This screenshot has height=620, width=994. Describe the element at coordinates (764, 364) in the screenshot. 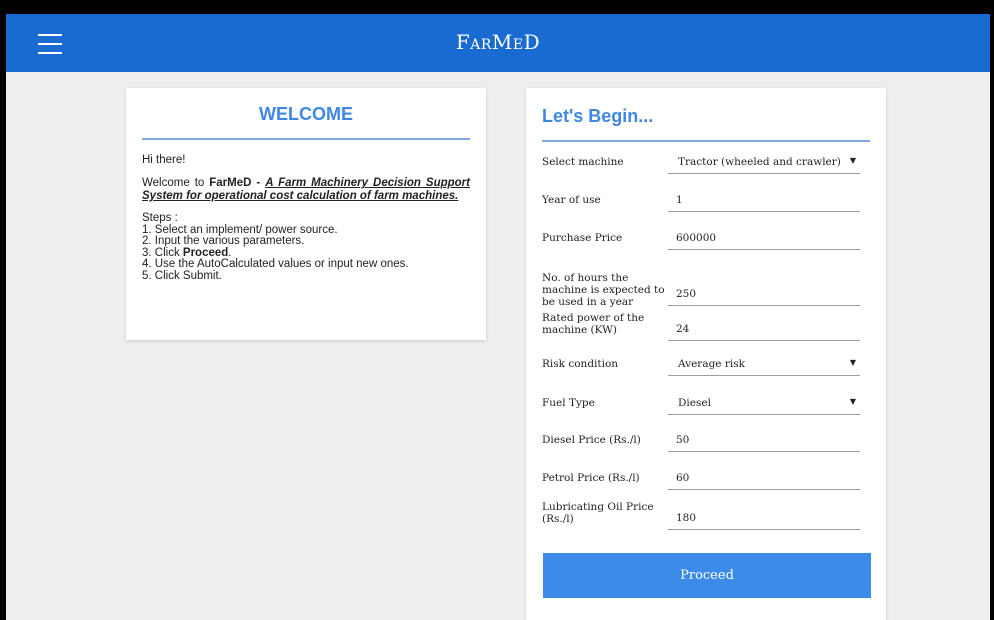

I see `risk-select: Average risk ▼` at that location.